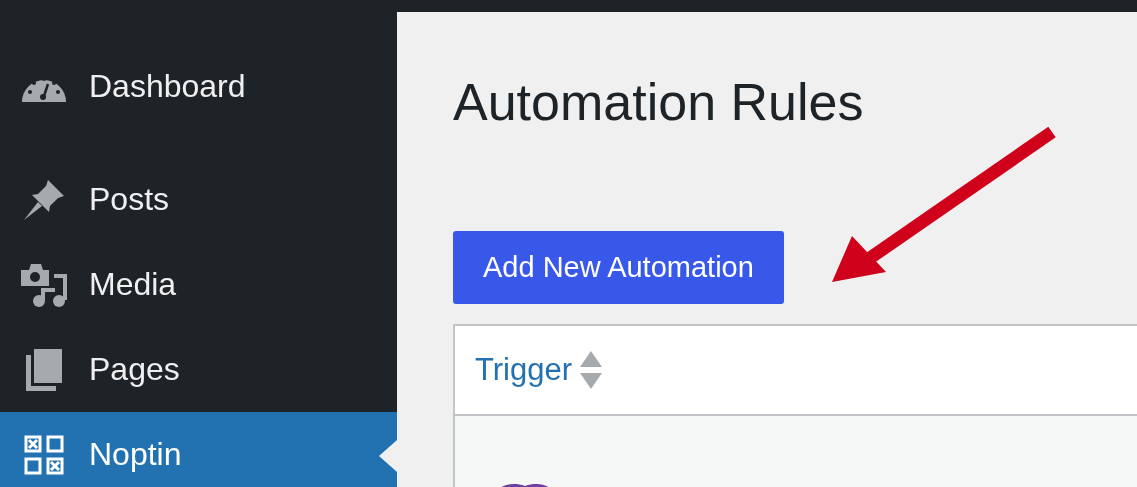  What do you see at coordinates (44, 454) in the screenshot?
I see `grid-icon` at bounding box center [44, 454].